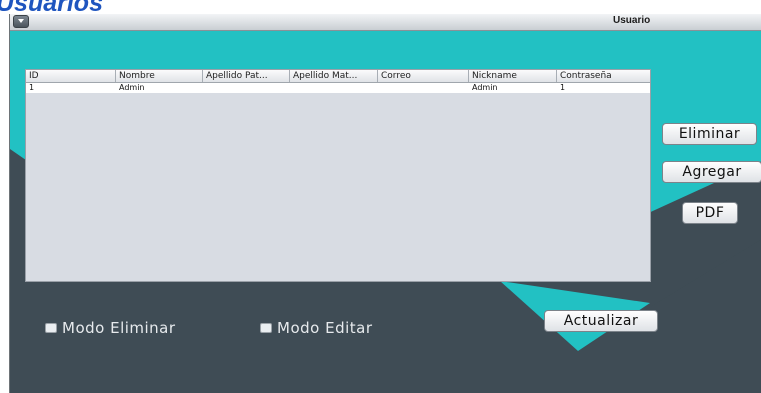  What do you see at coordinates (423, 88) in the screenshot?
I see `cell-correo` at bounding box center [423, 88].